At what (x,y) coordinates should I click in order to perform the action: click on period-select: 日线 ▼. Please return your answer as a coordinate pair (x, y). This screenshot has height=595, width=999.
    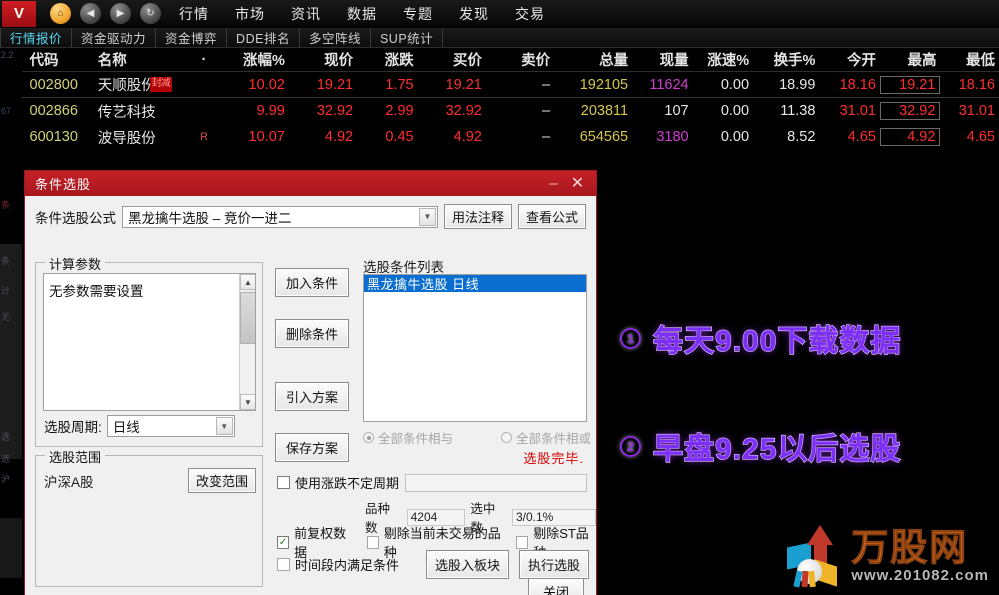
    Looking at the image, I should click on (170, 426).